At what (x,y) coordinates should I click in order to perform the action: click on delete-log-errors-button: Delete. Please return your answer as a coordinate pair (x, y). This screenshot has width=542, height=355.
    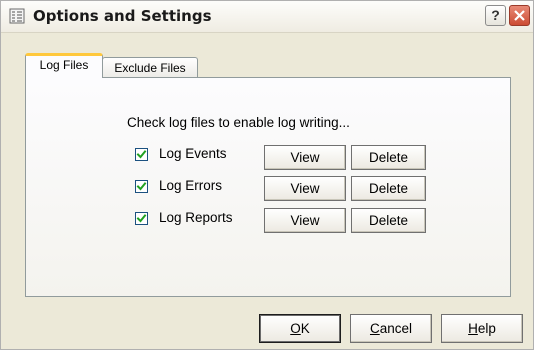
    Looking at the image, I should click on (388, 188).